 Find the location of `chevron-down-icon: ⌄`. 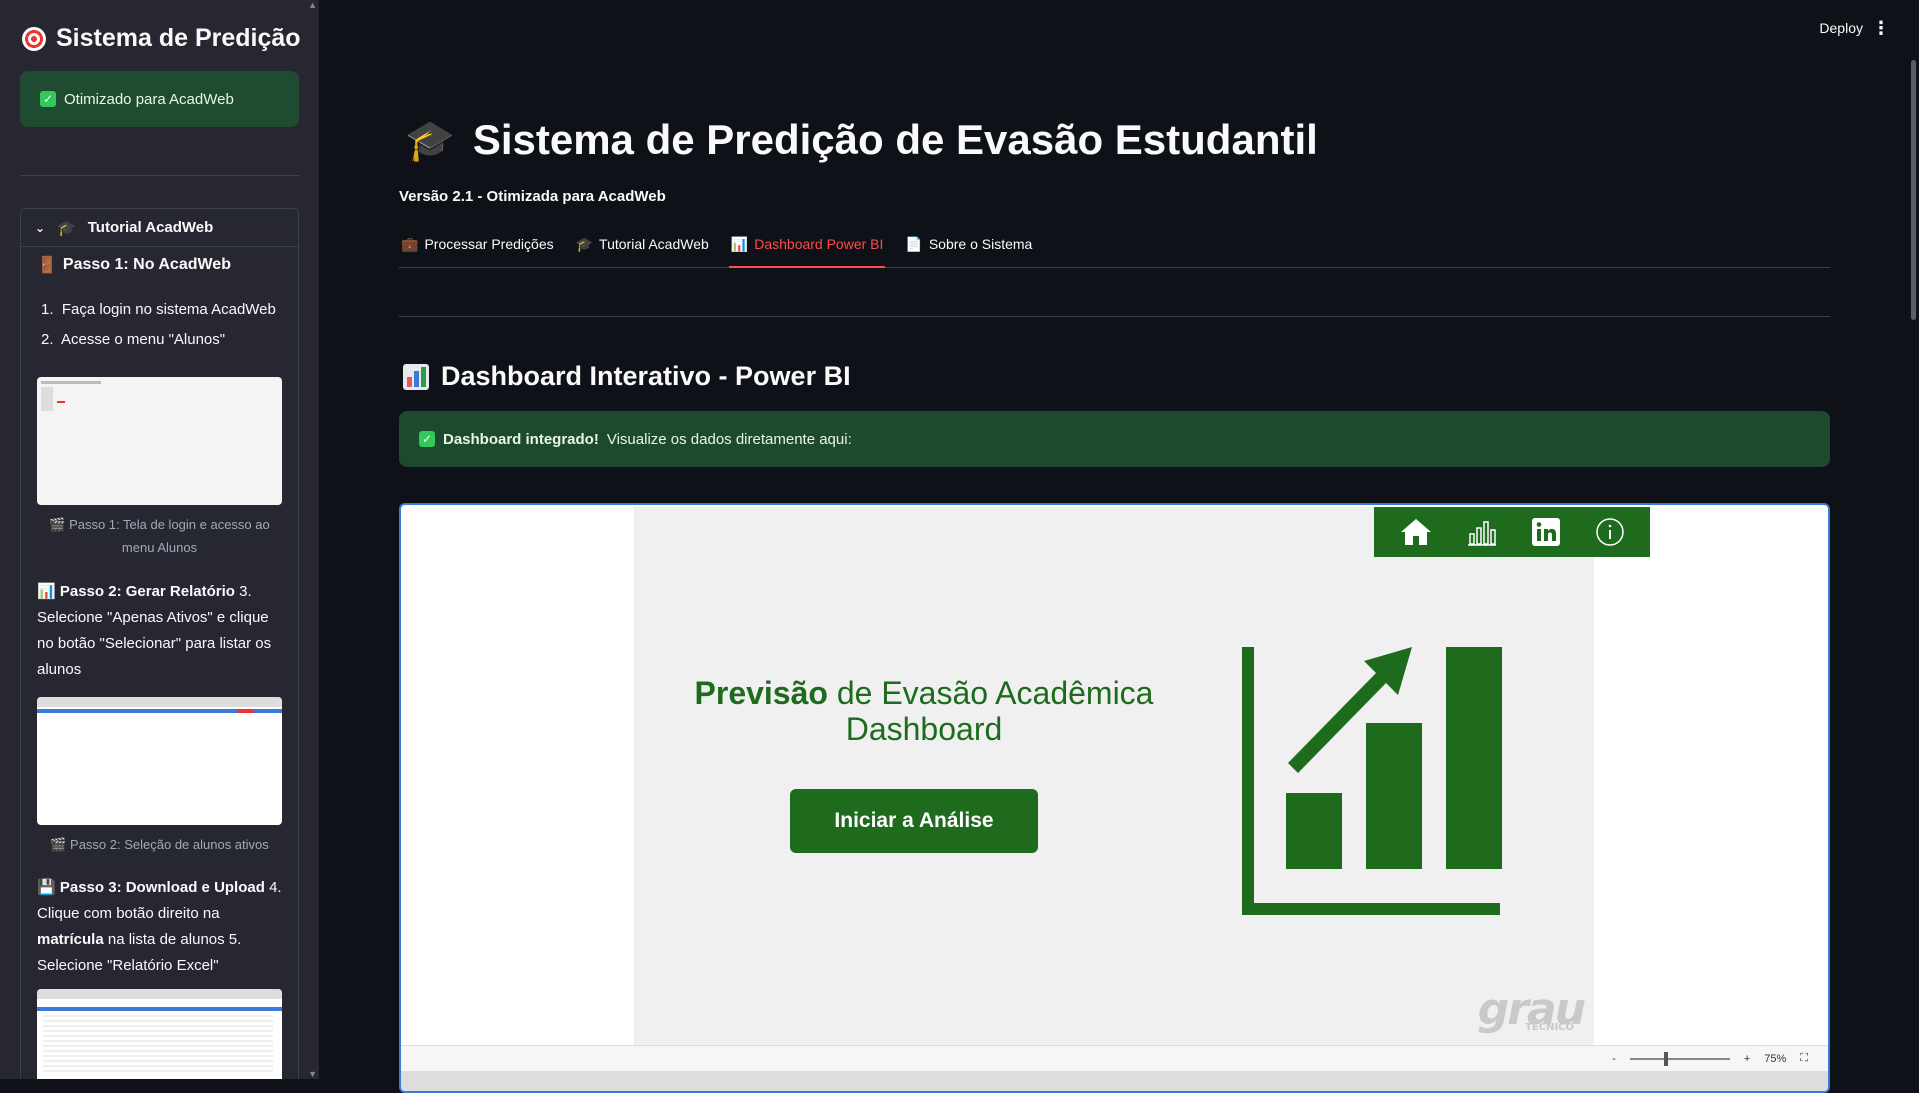

chevron-down-icon: ⌄ is located at coordinates (40, 228).